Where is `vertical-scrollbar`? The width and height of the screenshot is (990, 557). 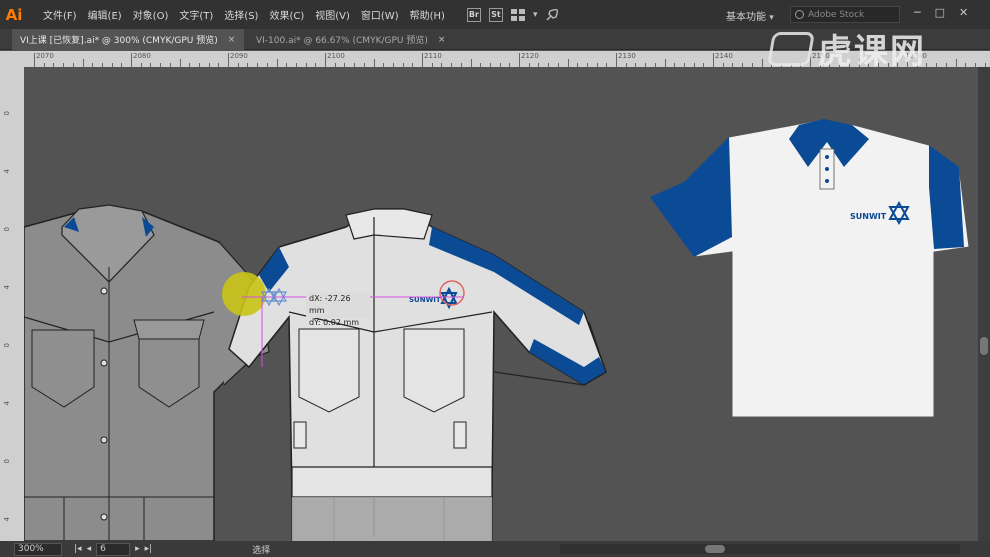
vertical-scrollbar is located at coordinates (984, 304).